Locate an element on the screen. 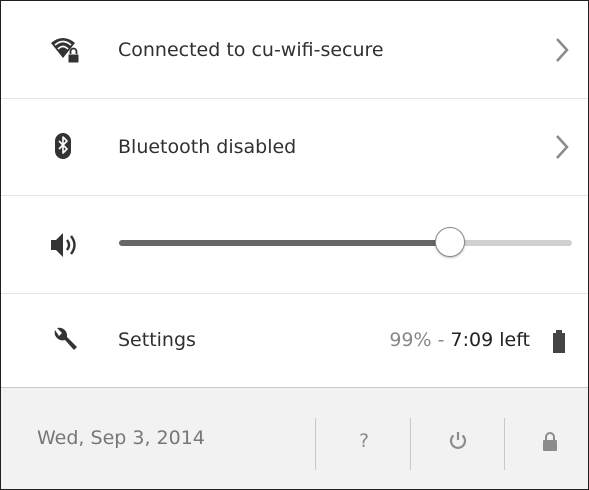  power-icon is located at coordinates (458, 440).